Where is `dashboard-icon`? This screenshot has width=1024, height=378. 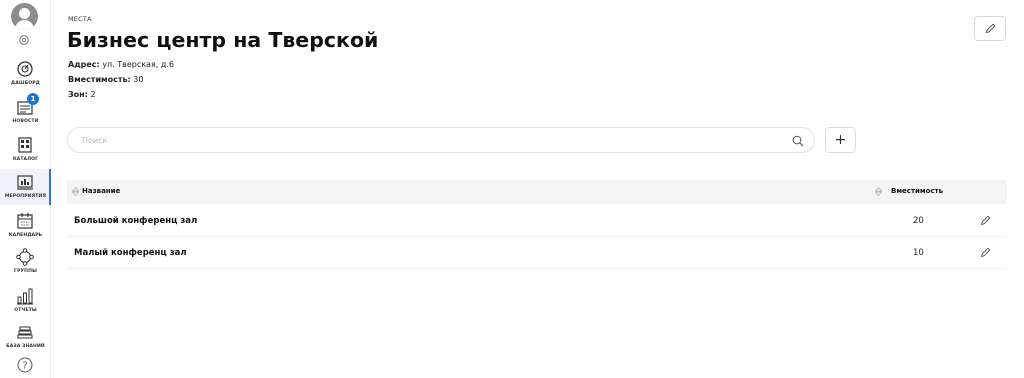
dashboard-icon is located at coordinates (25, 69).